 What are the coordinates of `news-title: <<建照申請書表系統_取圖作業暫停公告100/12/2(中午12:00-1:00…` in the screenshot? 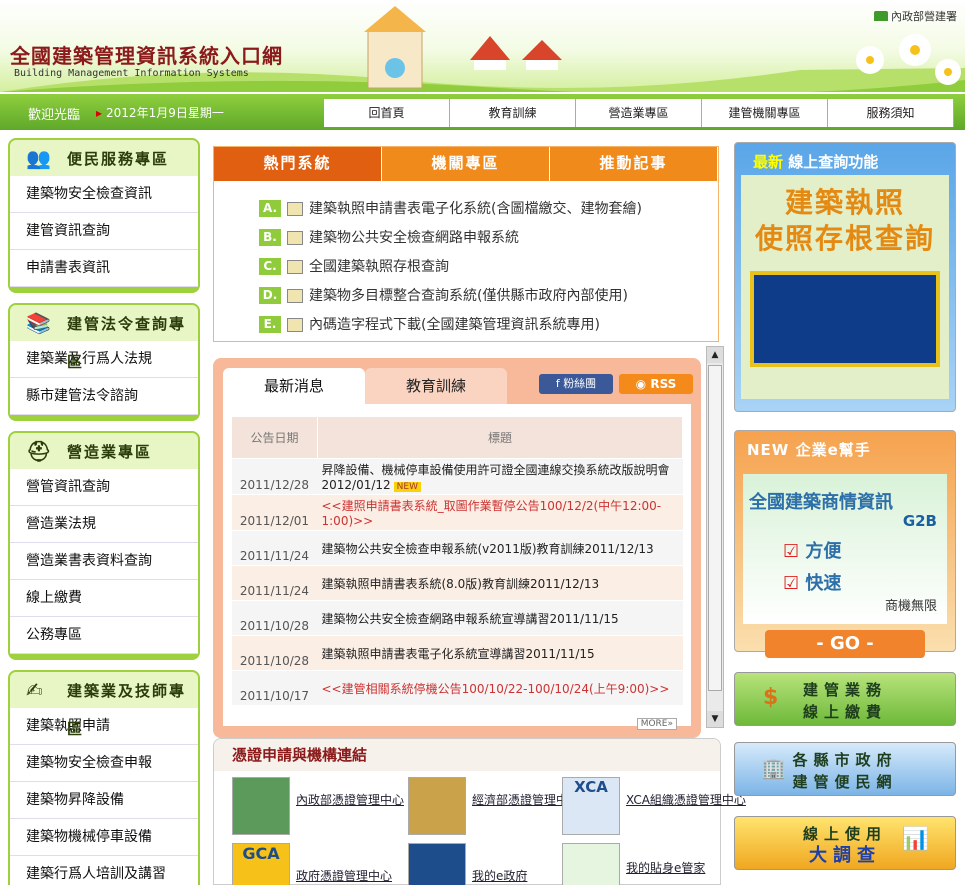 It's located at (500, 512).